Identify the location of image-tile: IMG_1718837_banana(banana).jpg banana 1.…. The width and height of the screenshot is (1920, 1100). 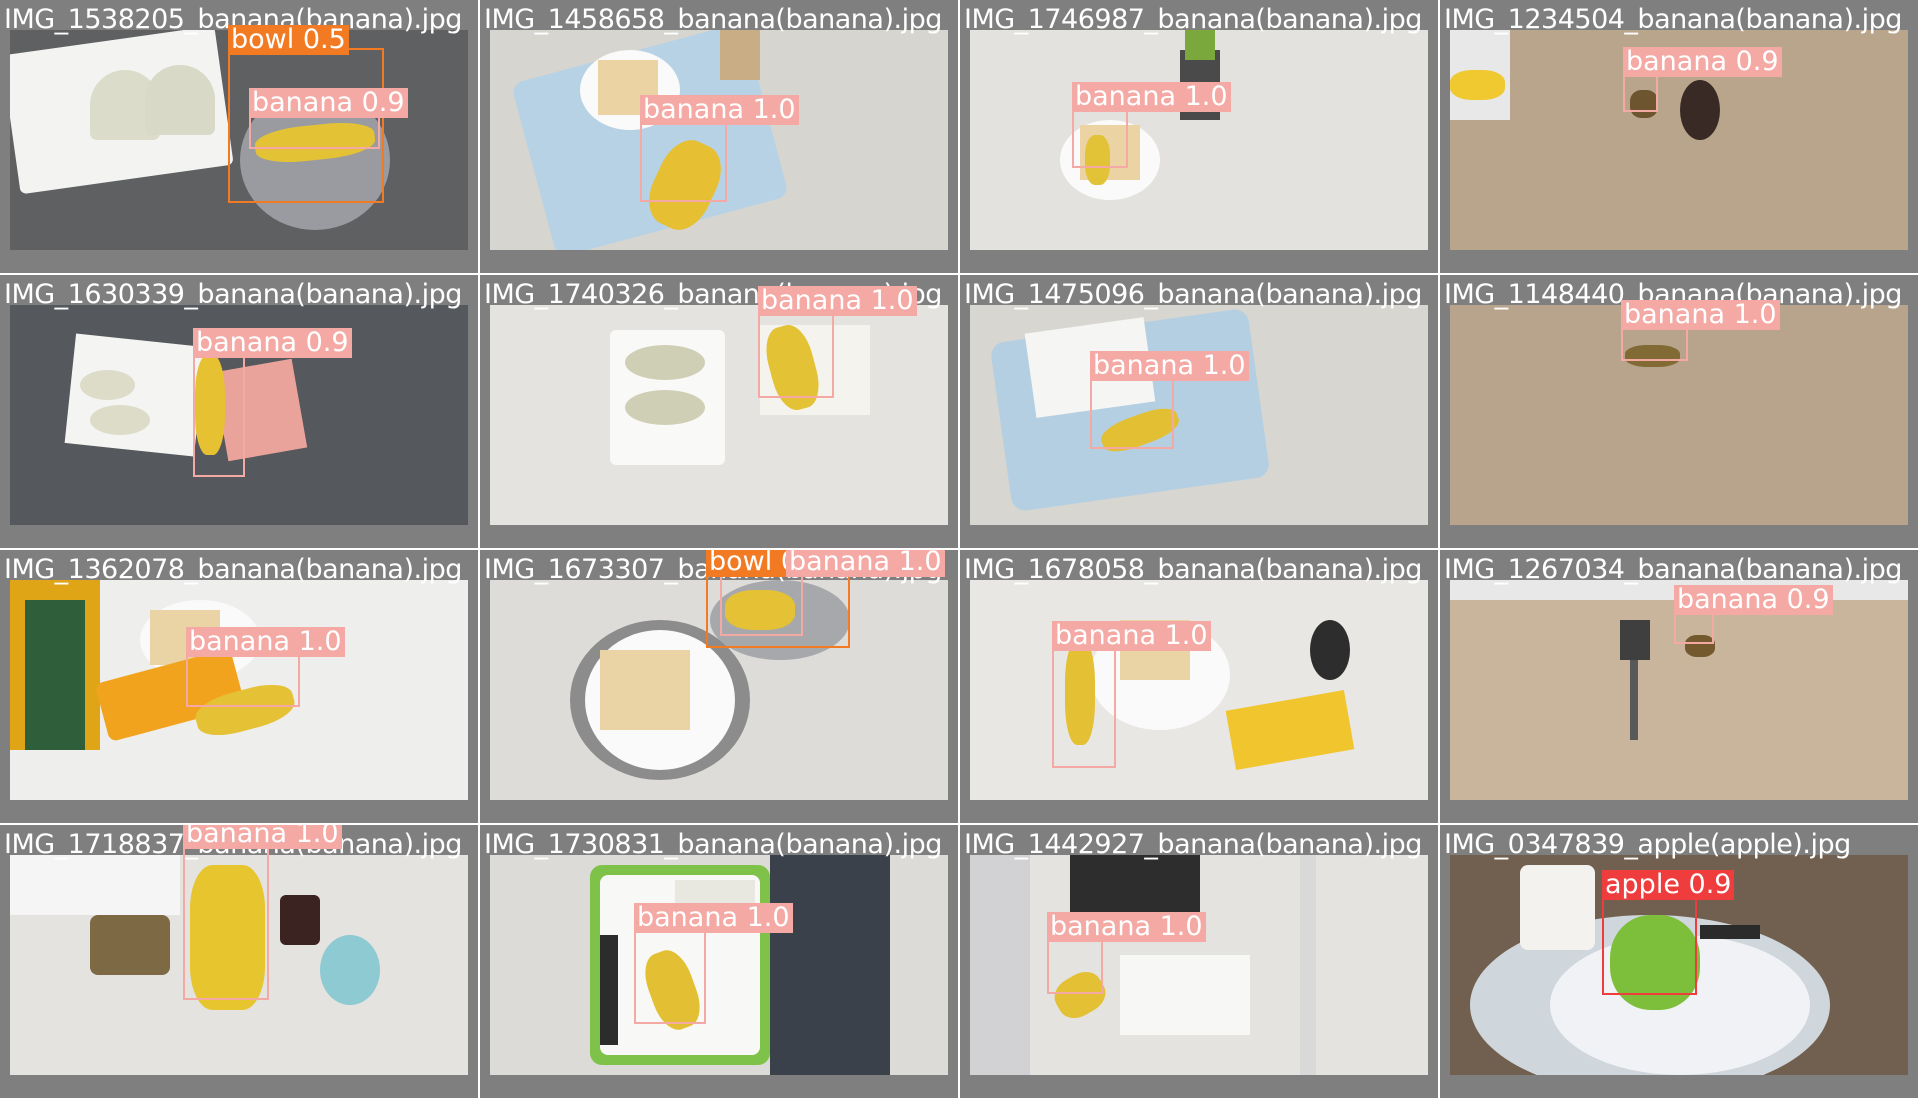
(240, 962).